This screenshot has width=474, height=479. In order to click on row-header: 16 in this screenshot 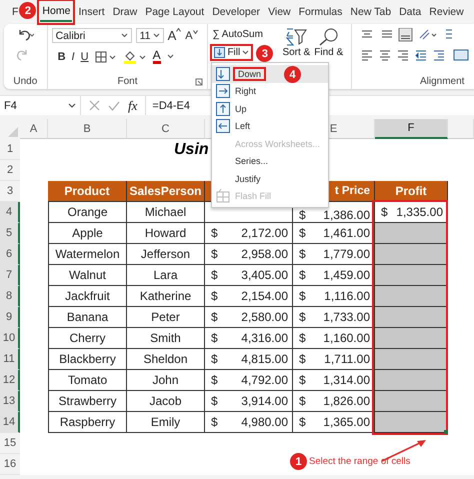, I will do `click(10, 464)`.